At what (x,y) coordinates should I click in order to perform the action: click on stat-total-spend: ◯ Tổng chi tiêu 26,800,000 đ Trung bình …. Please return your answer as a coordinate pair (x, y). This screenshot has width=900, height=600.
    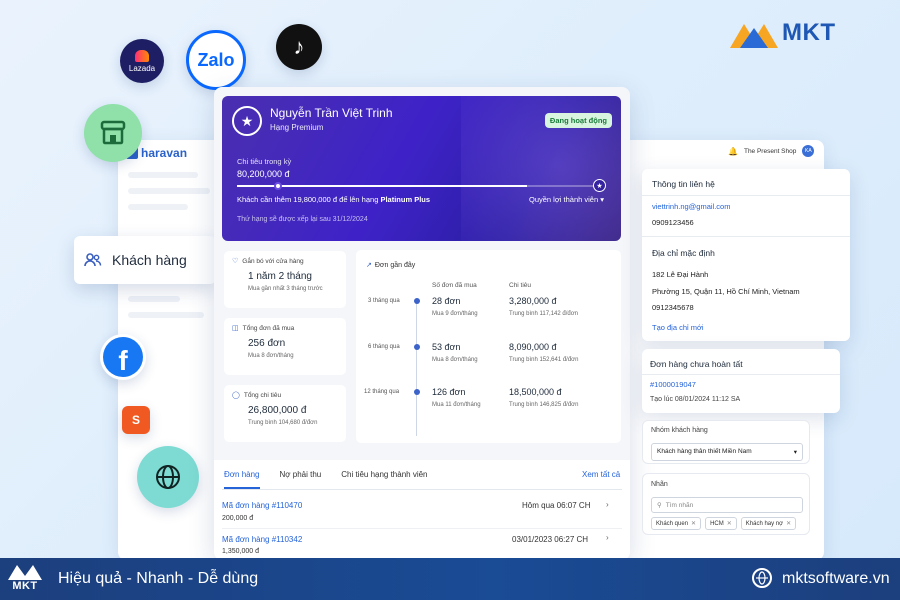
    Looking at the image, I should click on (285, 413).